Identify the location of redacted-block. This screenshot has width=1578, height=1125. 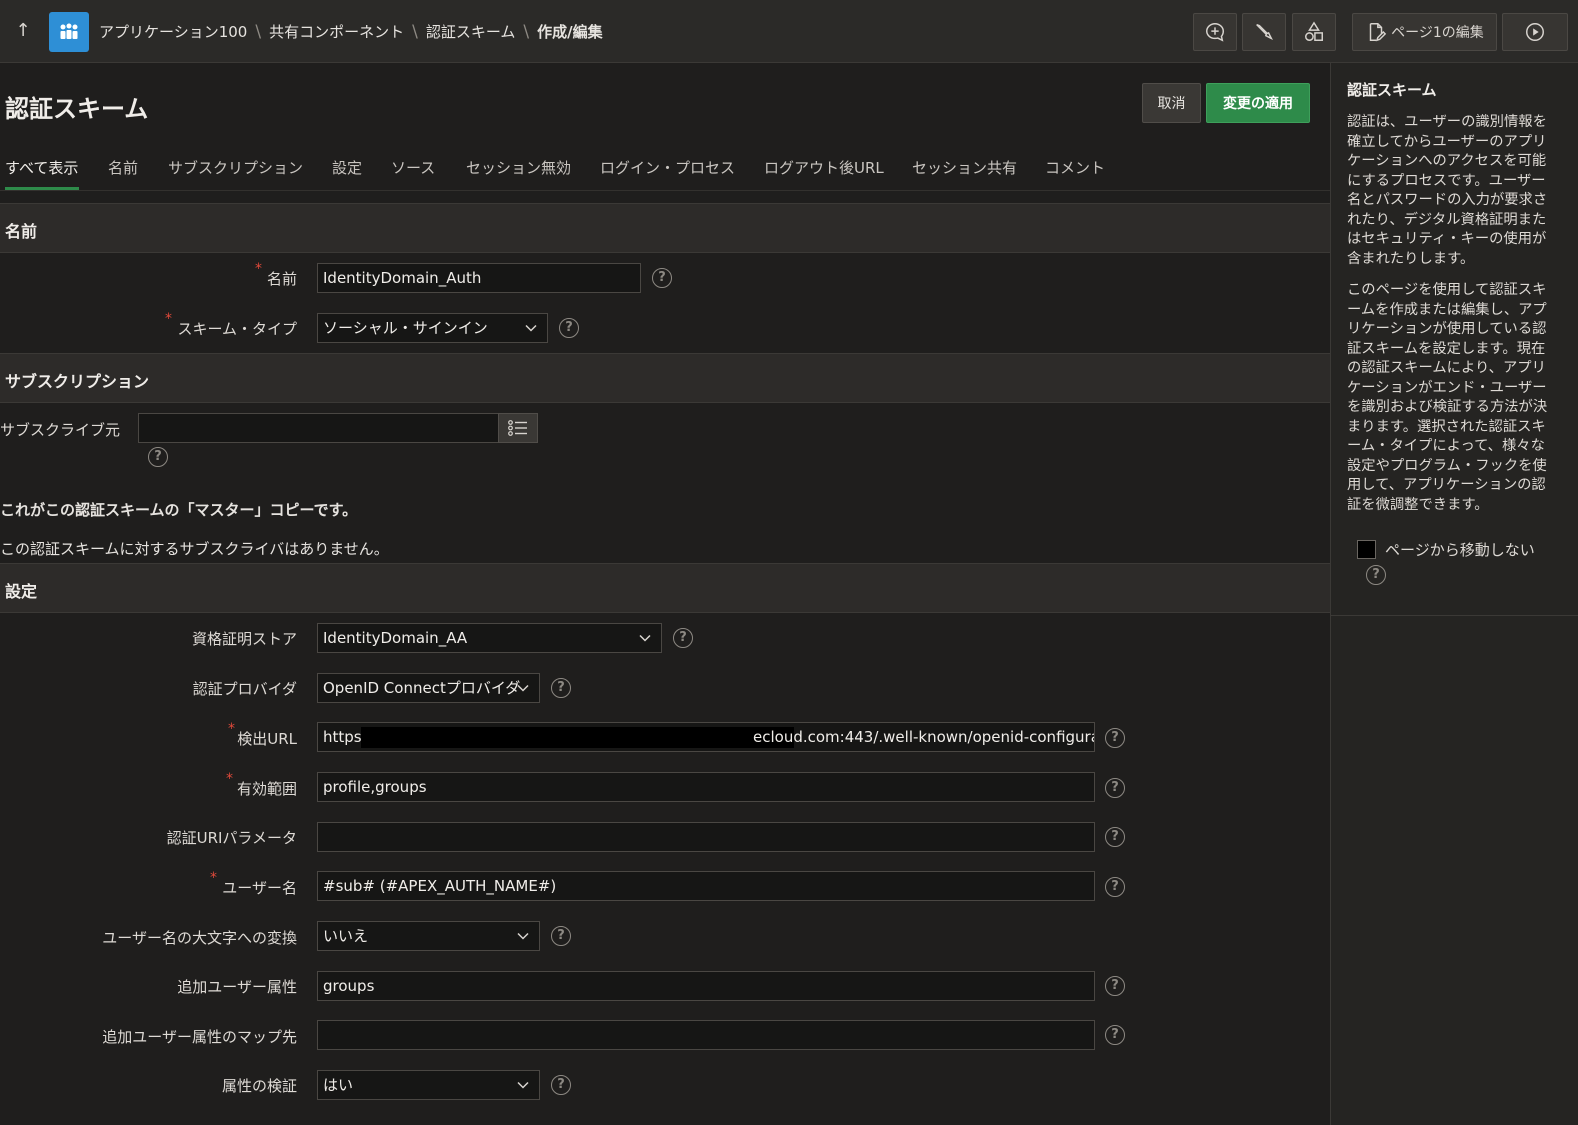
(577, 737).